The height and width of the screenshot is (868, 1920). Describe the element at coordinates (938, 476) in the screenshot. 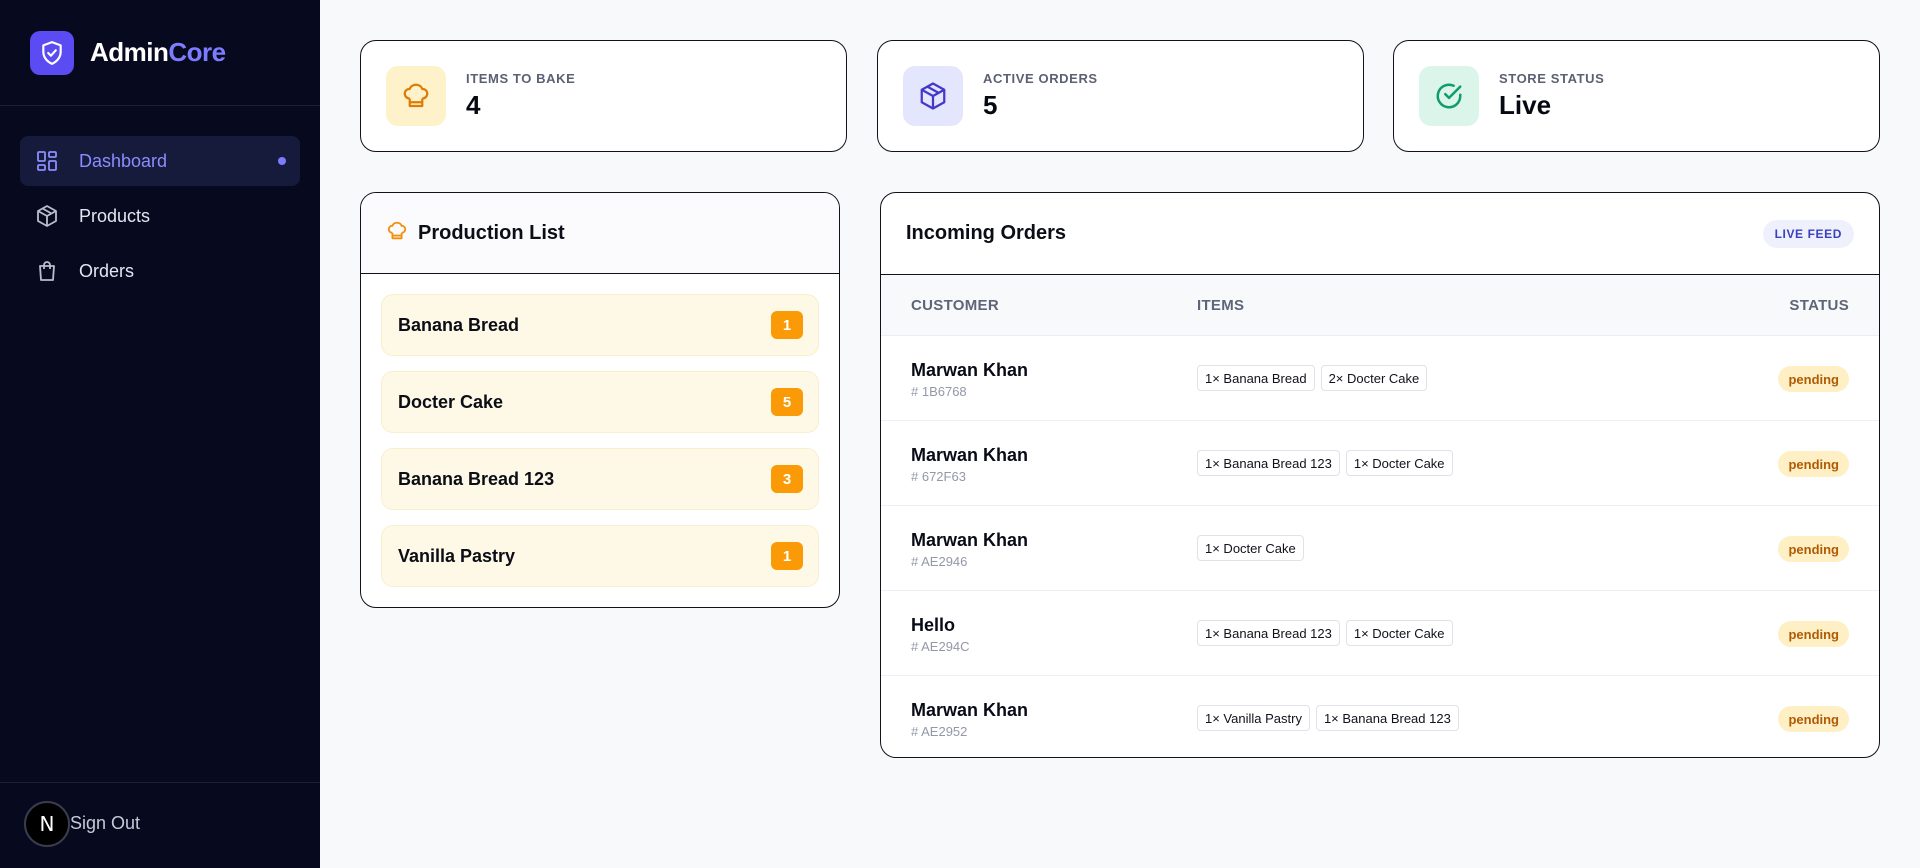

I see `order-id: # 672F63` at that location.